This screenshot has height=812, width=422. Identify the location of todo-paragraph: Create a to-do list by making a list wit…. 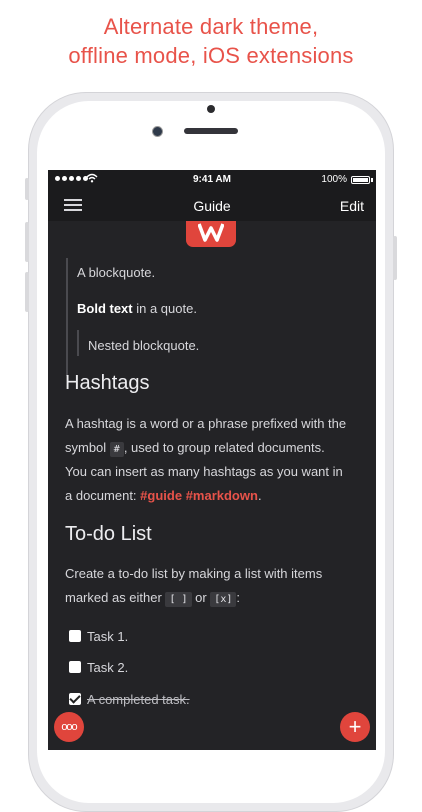
(215, 586).